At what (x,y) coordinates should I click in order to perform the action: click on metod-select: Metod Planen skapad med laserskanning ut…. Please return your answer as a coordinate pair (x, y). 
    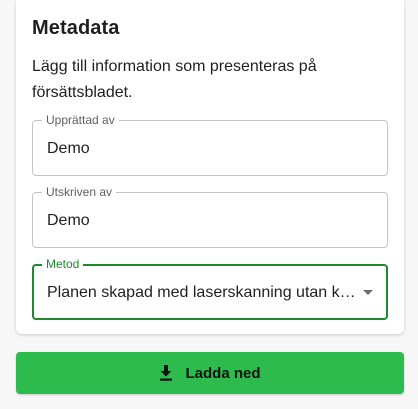
    Looking at the image, I should click on (210, 288).